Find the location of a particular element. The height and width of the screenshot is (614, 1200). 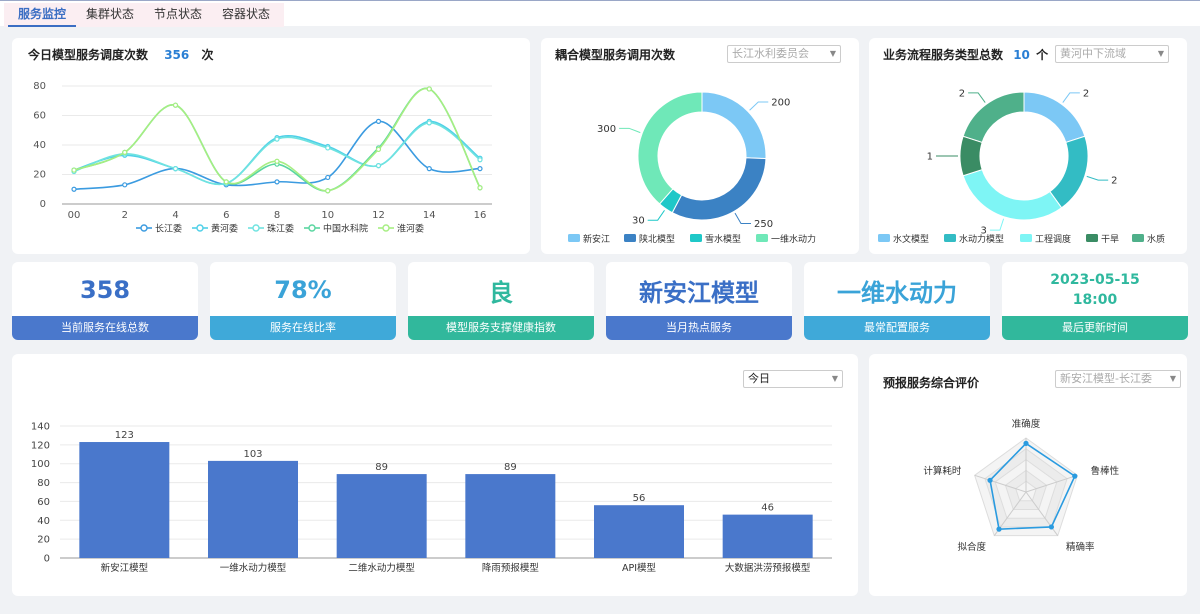

bar-value-label: 89 is located at coordinates (381, 467).